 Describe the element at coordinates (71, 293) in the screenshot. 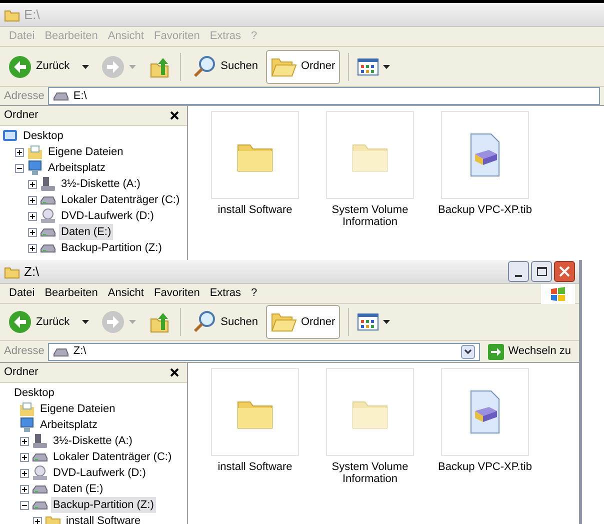

I see `menu-item: Bearbeiten` at that location.